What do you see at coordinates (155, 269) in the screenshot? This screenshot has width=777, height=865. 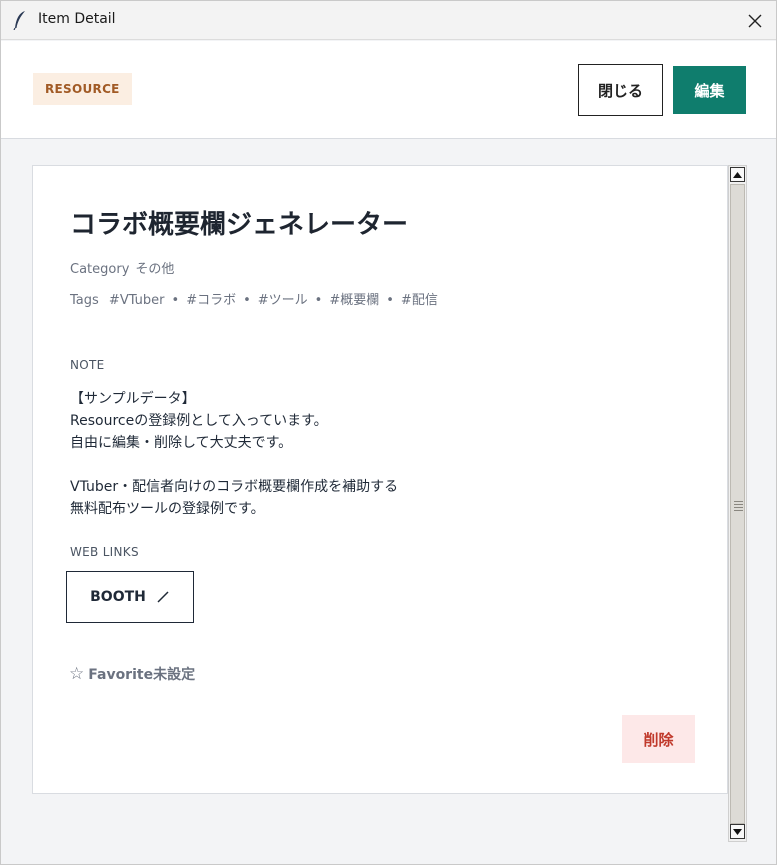 I see `category-value: その他` at bounding box center [155, 269].